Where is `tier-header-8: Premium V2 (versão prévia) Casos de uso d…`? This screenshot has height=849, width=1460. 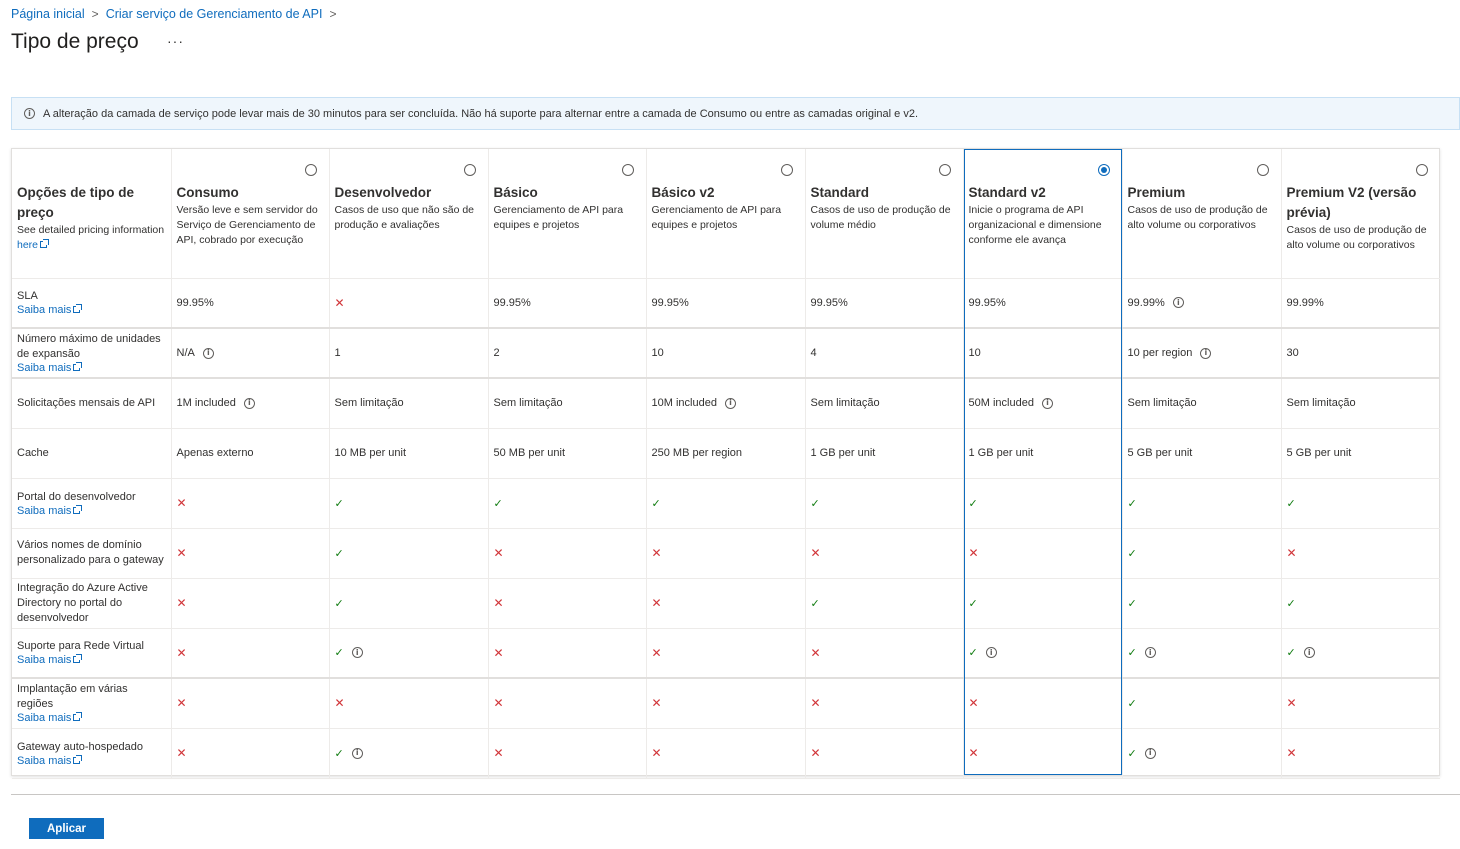 tier-header-8: Premium V2 (versão prévia) Casos de uso d… is located at coordinates (1360, 214).